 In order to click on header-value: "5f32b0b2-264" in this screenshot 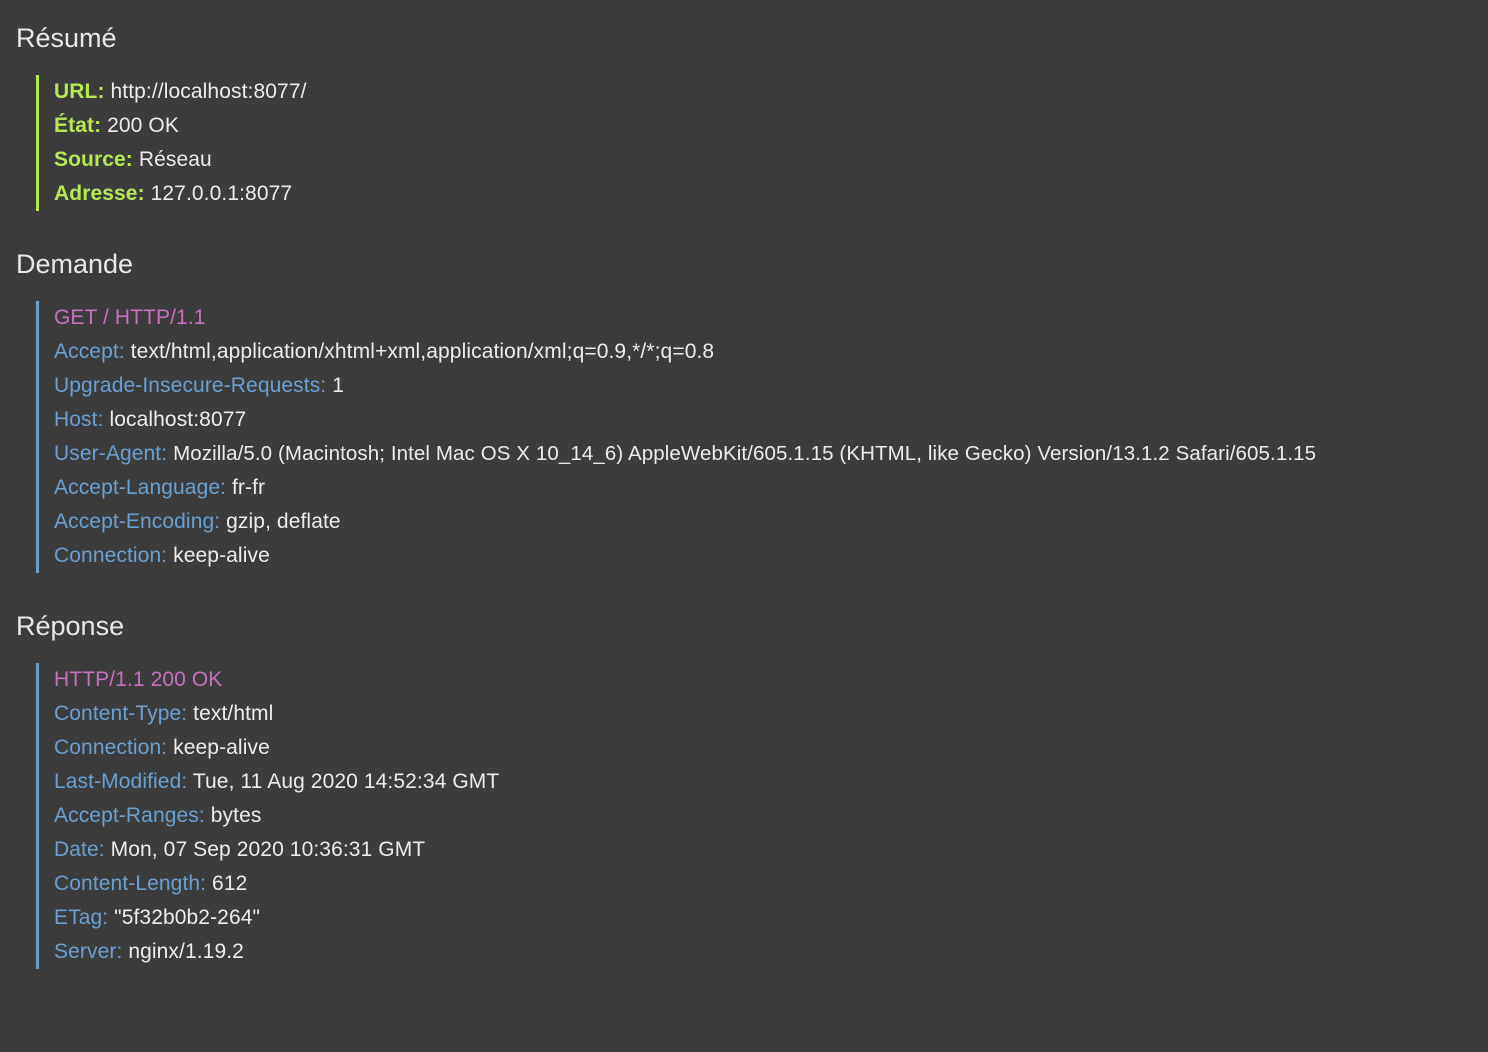, I will do `click(187, 917)`.